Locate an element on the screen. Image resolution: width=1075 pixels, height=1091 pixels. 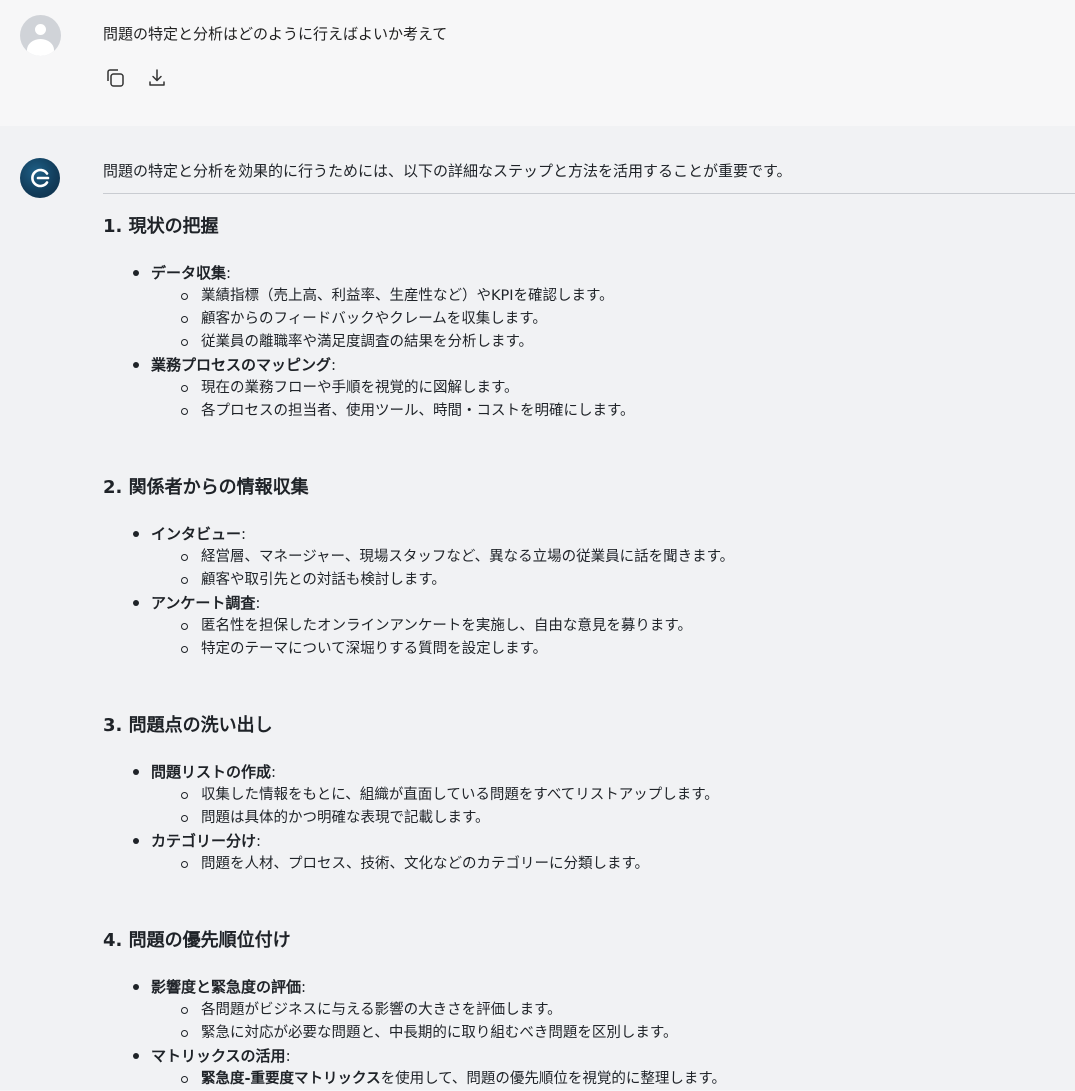
download-button is located at coordinates (157, 78).